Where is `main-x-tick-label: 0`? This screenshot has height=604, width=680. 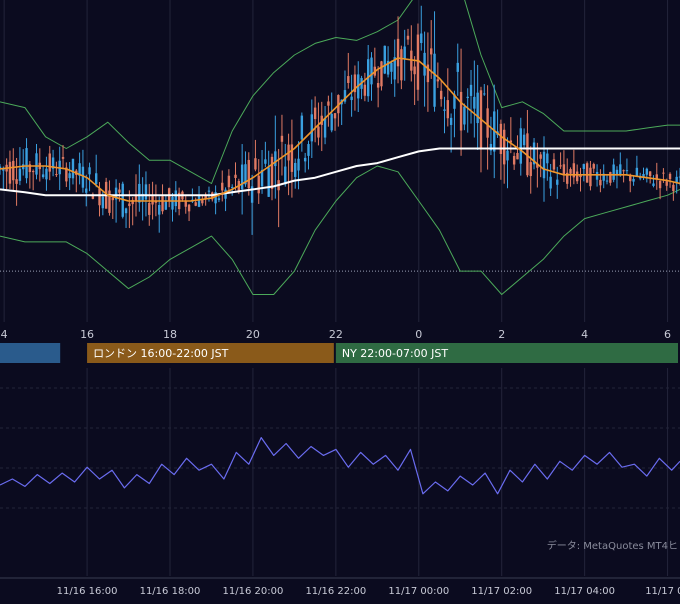 main-x-tick-label: 0 is located at coordinates (418, 334).